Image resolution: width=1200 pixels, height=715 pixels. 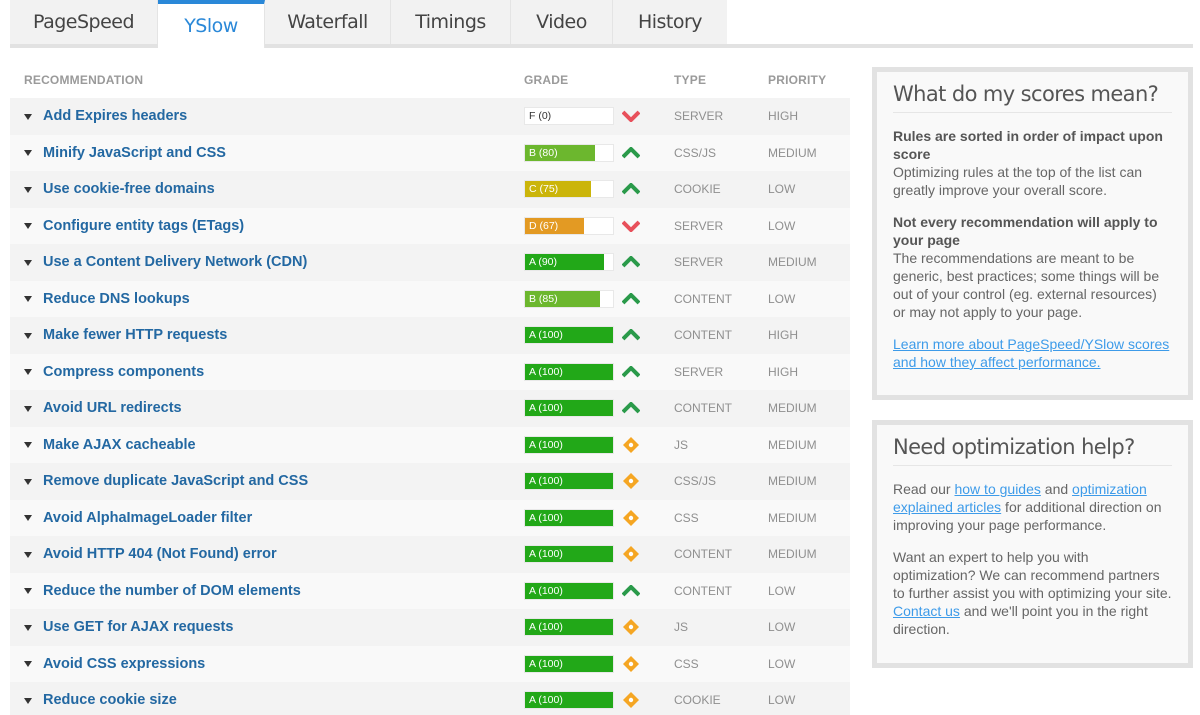 I want to click on grade-label: C (75), so click(x=544, y=189).